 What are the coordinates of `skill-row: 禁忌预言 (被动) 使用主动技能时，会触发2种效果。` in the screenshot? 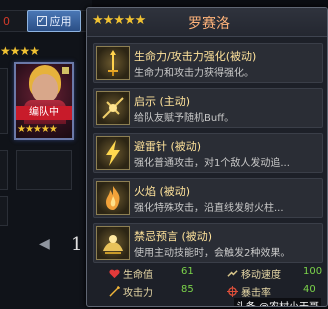 It's located at (208, 243).